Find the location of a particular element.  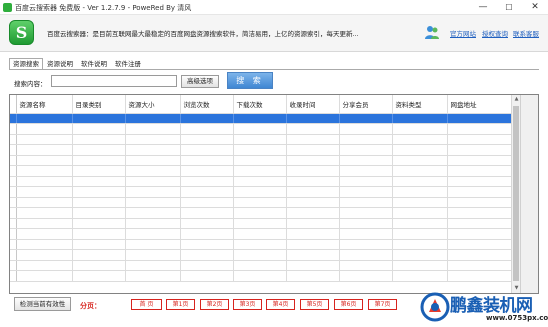

column-header: 资源名称 is located at coordinates (44, 104).